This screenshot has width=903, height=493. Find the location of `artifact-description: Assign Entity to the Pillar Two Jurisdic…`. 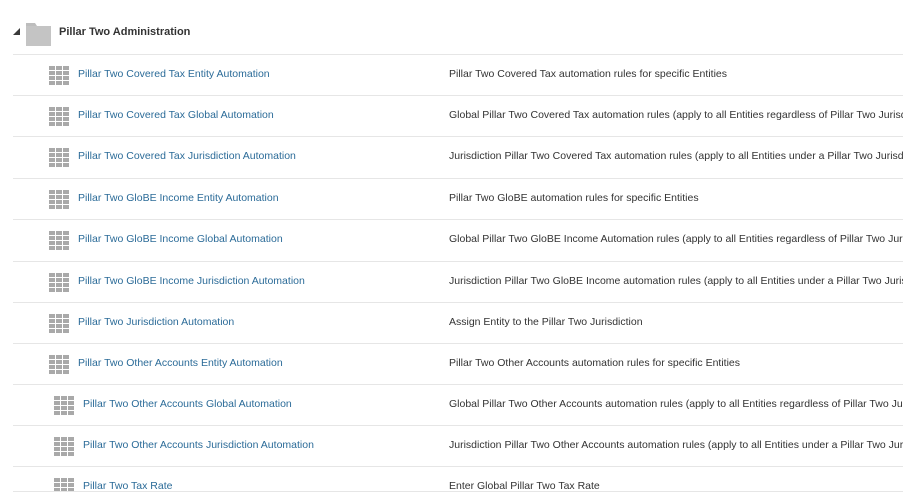

artifact-description: Assign Entity to the Pillar Two Jurisdic… is located at coordinates (546, 322).